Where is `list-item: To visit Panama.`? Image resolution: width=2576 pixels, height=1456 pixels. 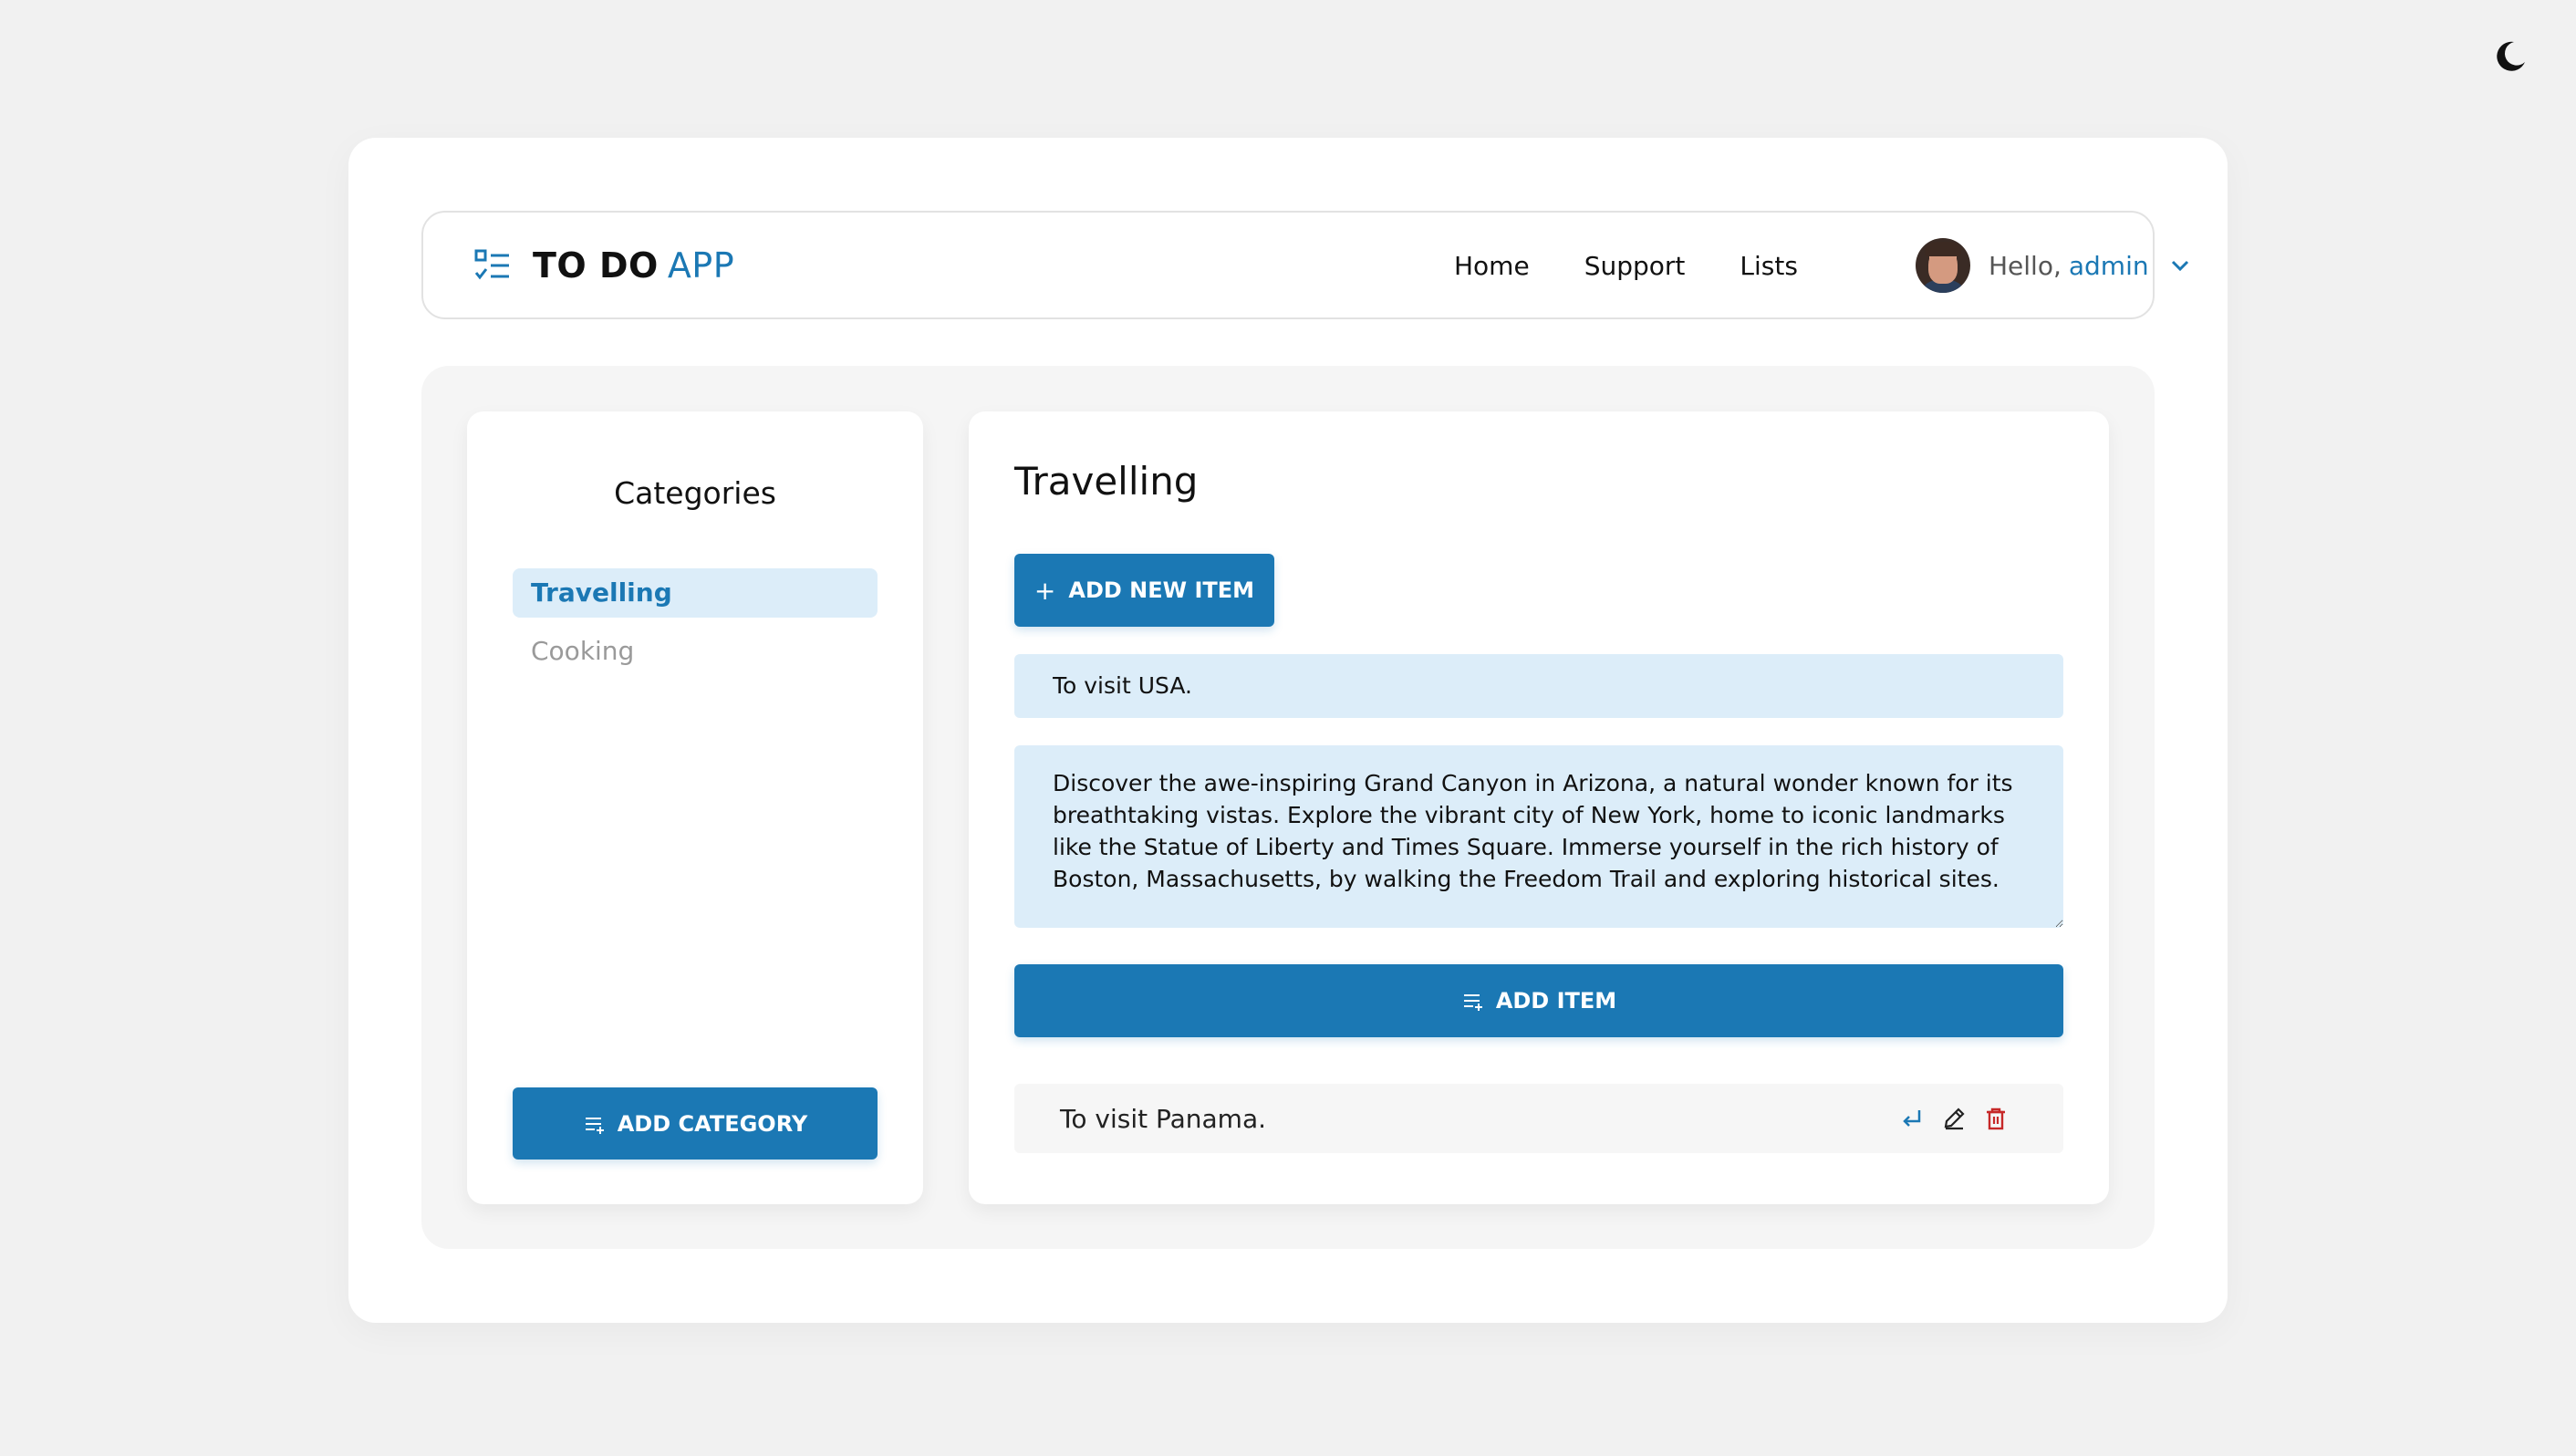
list-item: To visit Panama. is located at coordinates (1538, 1119).